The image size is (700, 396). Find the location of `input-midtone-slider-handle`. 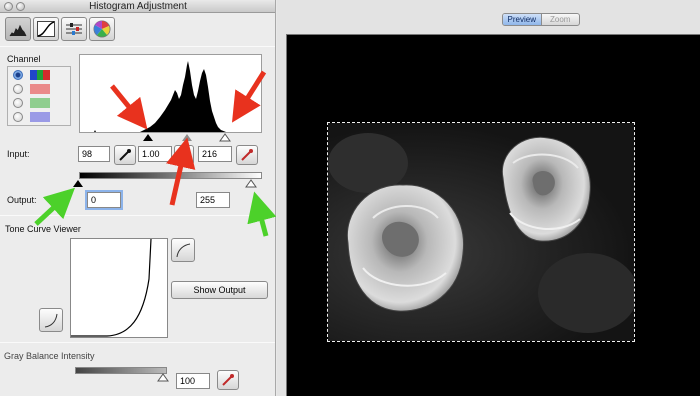

input-midtone-slider-handle is located at coordinates (187, 137).